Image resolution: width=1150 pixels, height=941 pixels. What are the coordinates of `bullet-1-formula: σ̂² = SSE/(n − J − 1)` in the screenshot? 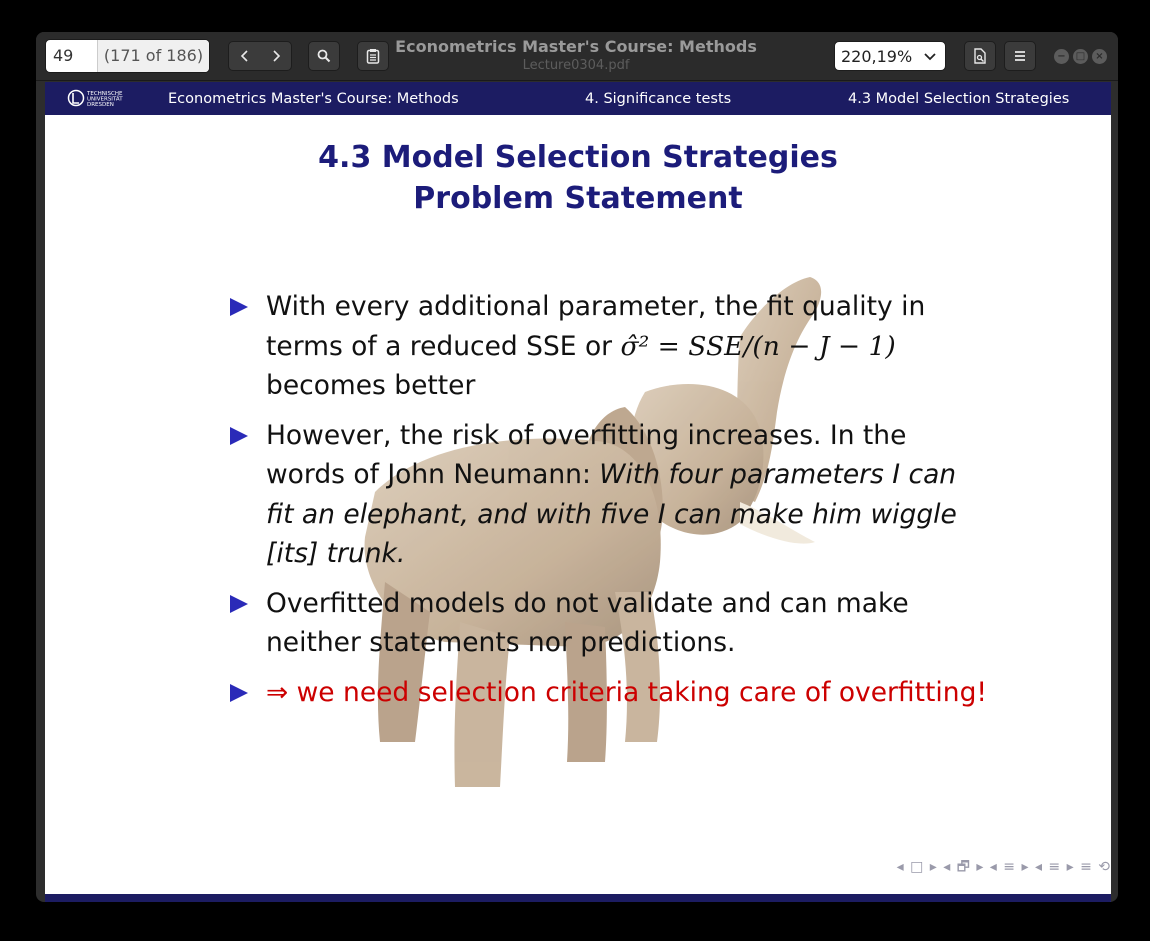 It's located at (758, 346).